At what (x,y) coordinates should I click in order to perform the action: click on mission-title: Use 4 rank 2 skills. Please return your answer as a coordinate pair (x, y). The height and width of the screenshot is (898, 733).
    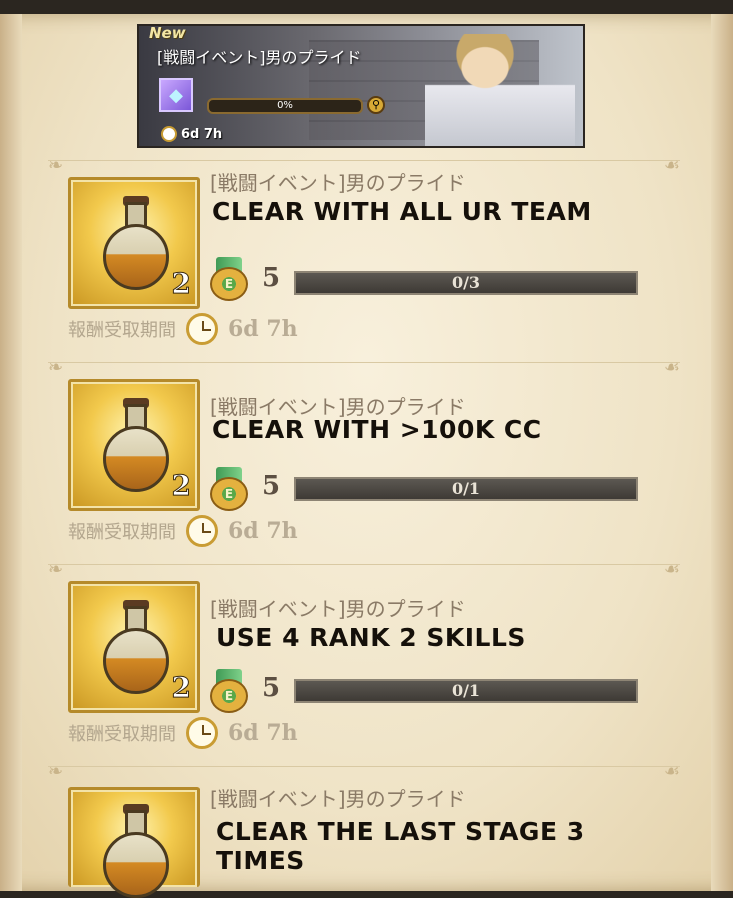
    Looking at the image, I should click on (371, 637).